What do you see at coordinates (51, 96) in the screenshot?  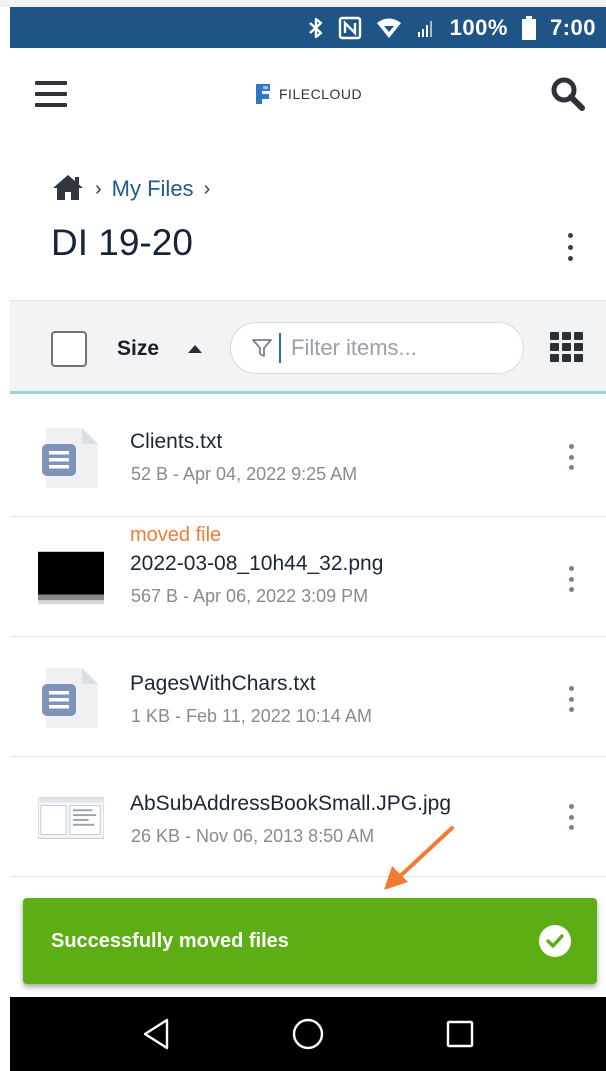 I see `hamburger-menu-icon` at bounding box center [51, 96].